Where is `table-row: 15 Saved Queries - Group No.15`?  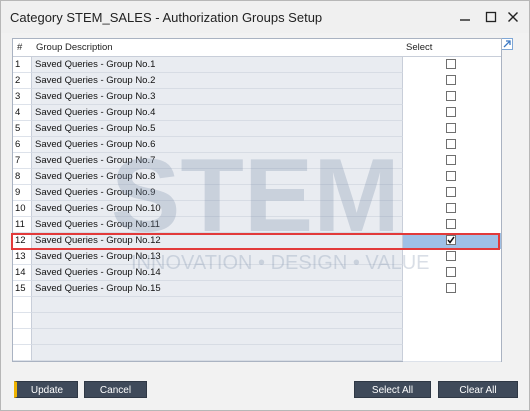
table-row: 15 Saved Queries - Group No.15 is located at coordinates (257, 289).